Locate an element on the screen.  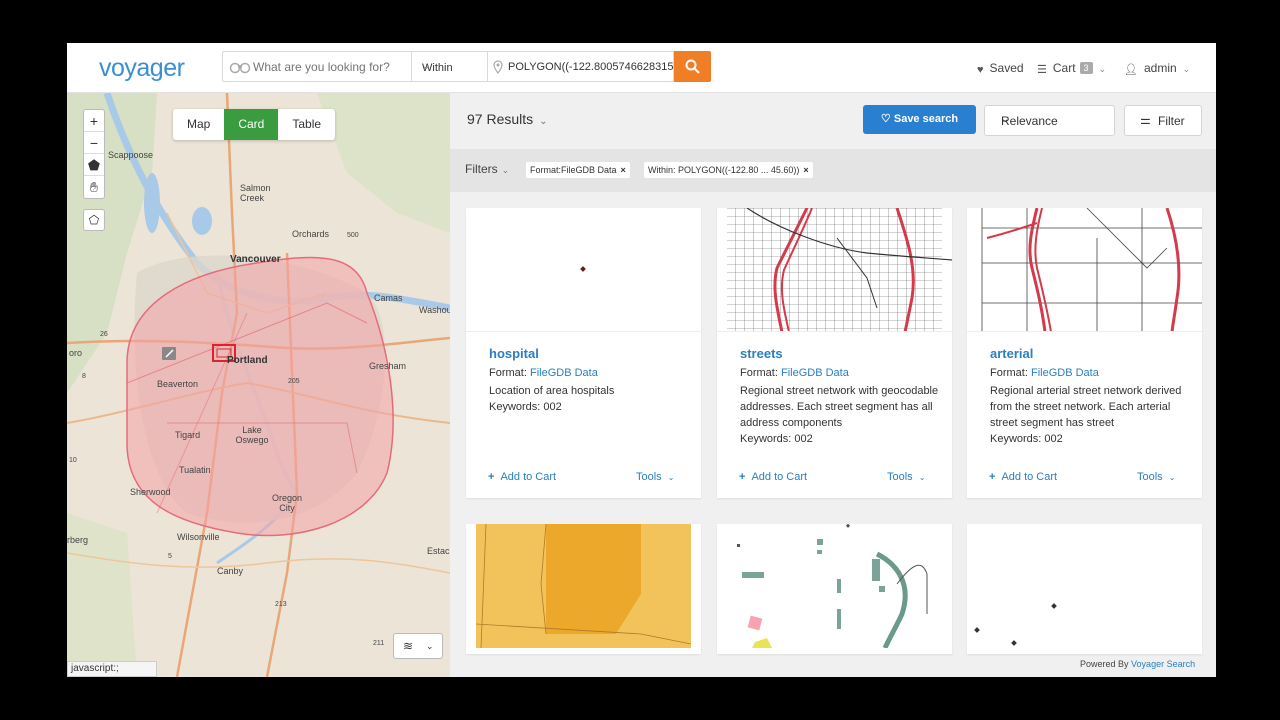
map-label: Vancouver is located at coordinates (255, 259).